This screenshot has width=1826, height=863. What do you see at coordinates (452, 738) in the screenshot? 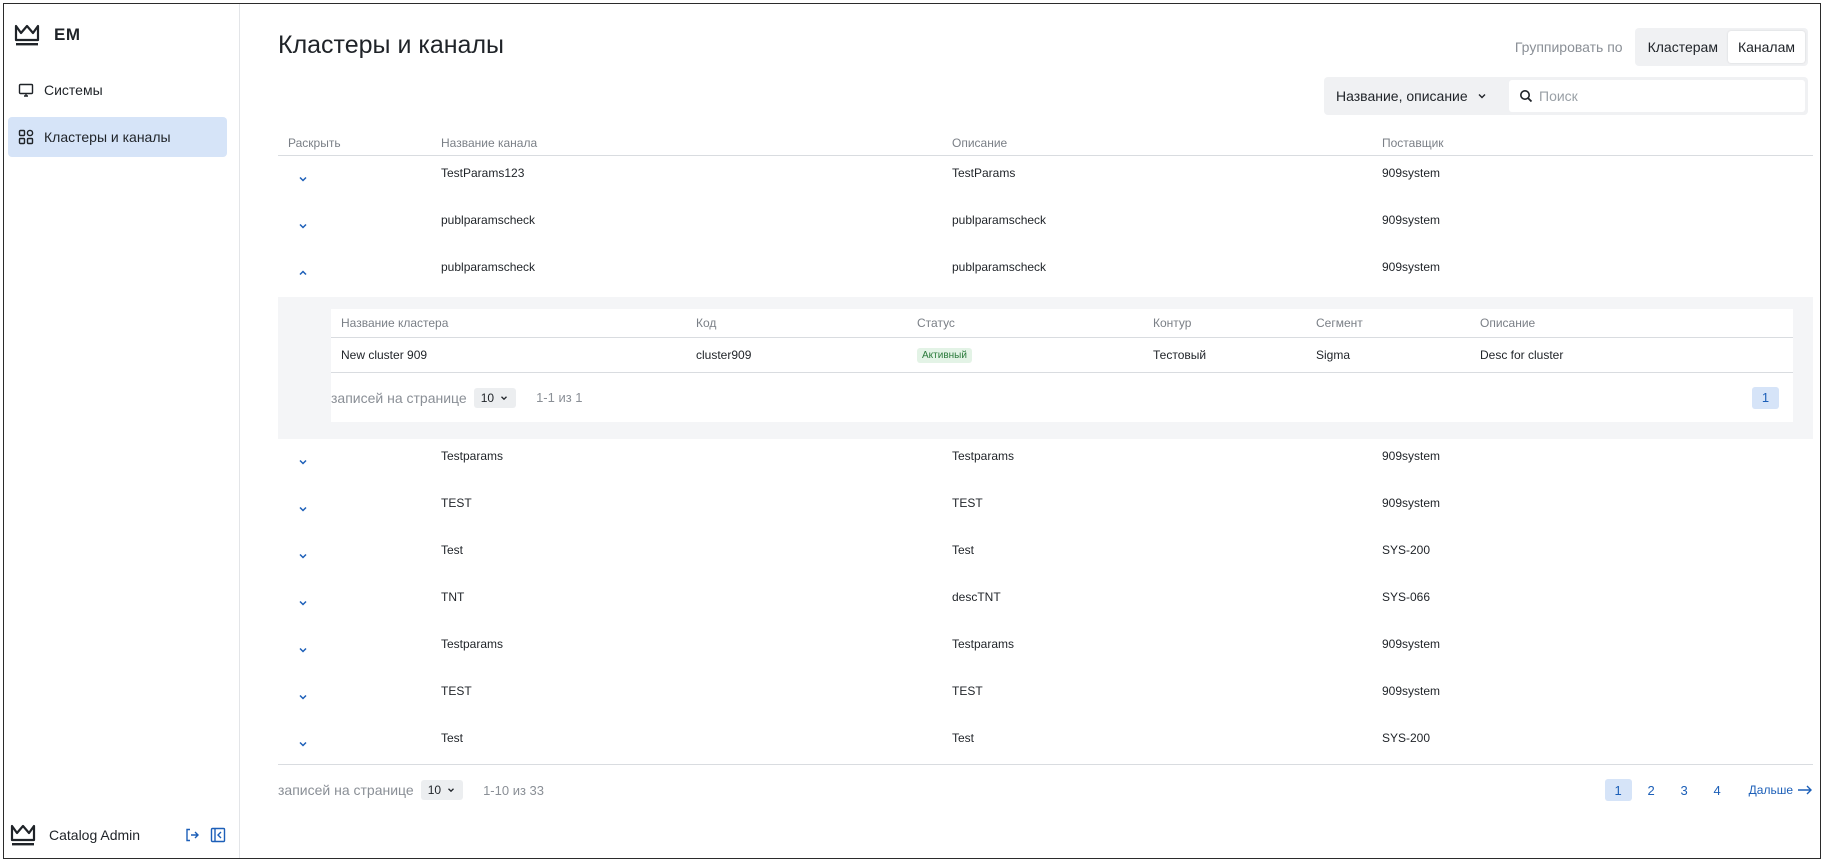
I see `channel-name: Test` at bounding box center [452, 738].